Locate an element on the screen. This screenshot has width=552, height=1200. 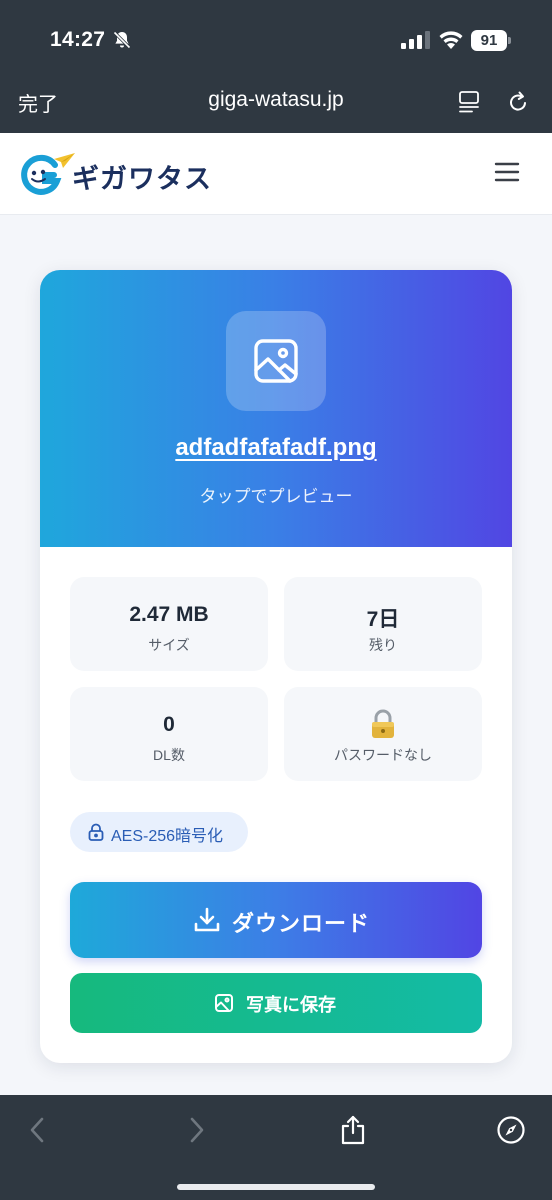
stat-downloads-value: 0 is located at coordinates (169, 724).